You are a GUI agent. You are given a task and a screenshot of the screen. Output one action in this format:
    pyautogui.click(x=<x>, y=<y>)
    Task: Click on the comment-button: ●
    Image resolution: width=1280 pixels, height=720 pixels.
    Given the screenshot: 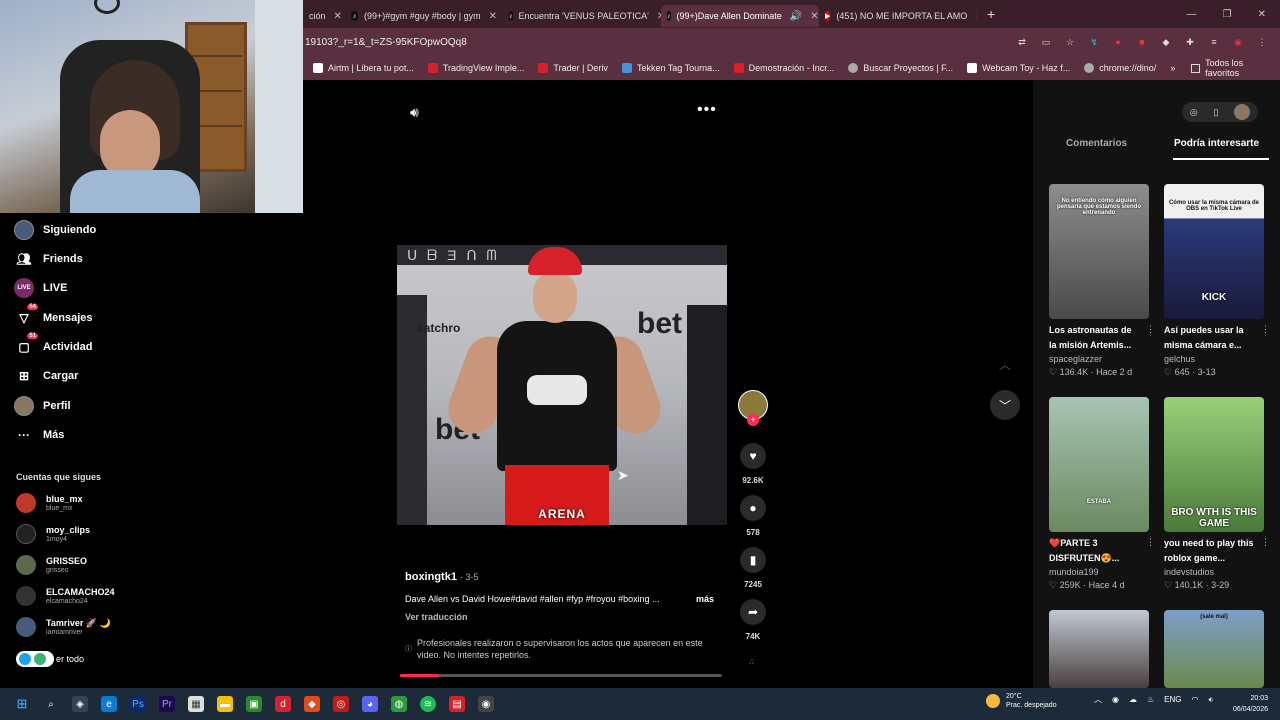 What is the action you would take?
    pyautogui.click(x=753, y=508)
    